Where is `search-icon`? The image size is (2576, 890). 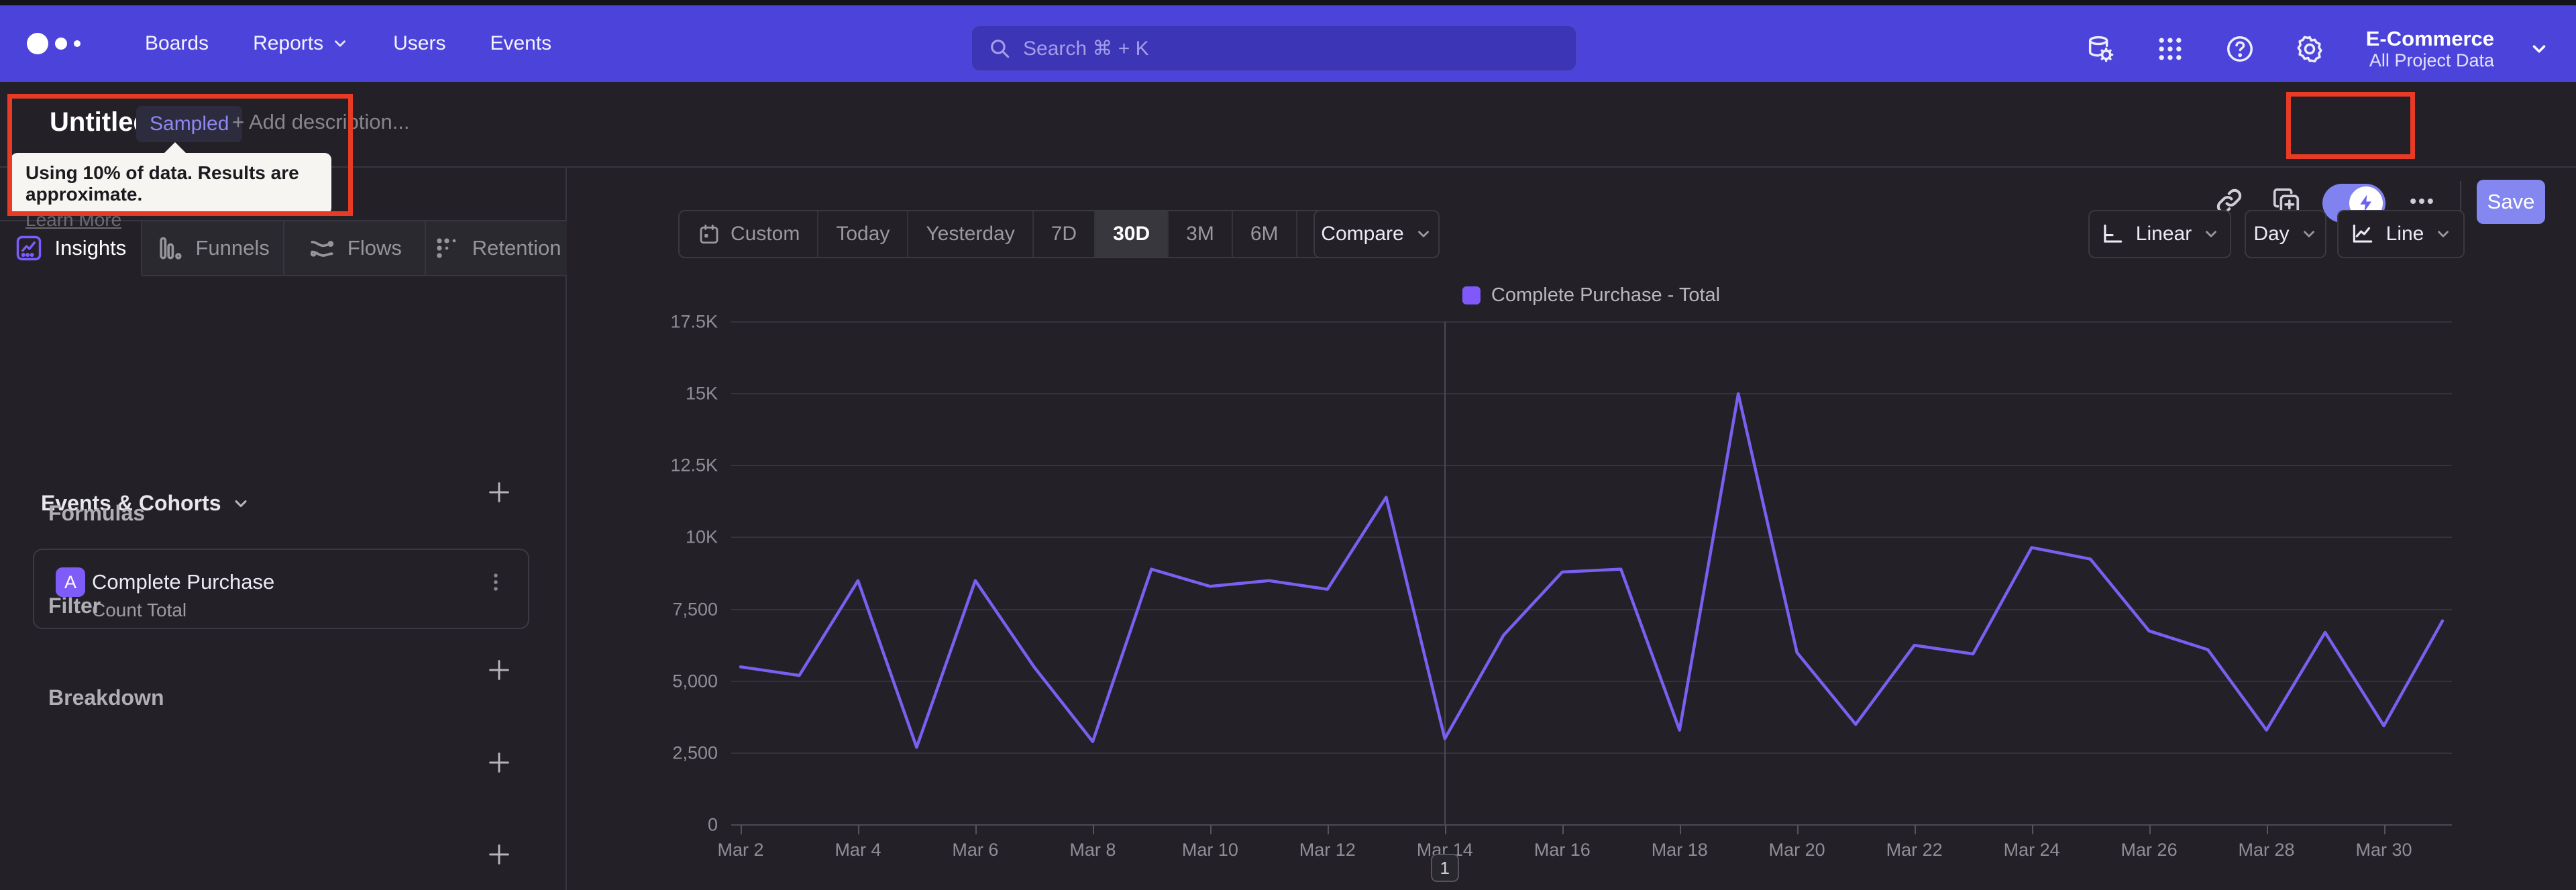
search-icon is located at coordinates (1000, 49).